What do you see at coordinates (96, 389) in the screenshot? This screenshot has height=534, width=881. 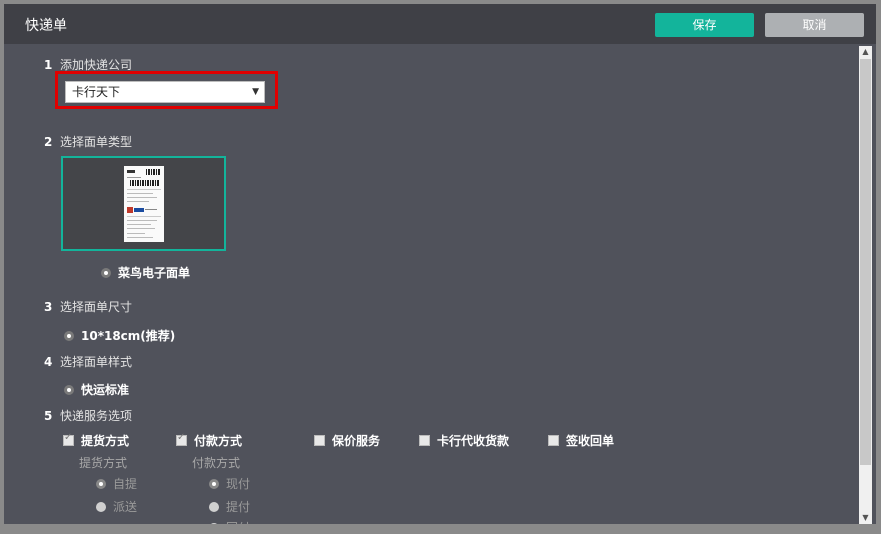 I see `style-radio: 快运标准` at bounding box center [96, 389].